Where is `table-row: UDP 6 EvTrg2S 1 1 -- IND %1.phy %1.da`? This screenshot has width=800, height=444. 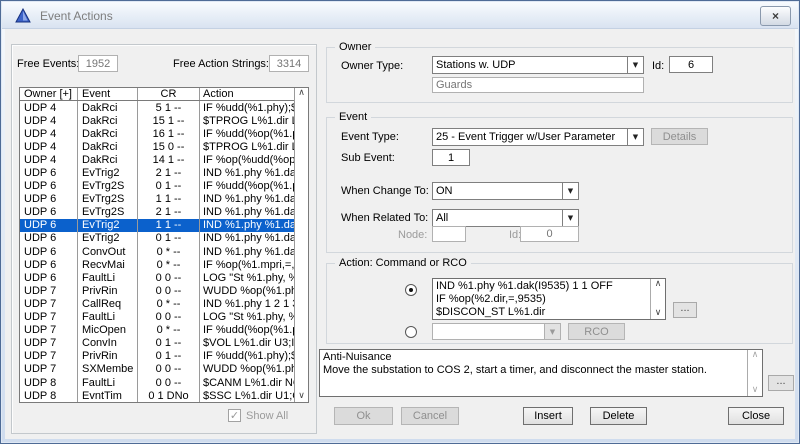 table-row: UDP 6 EvTrg2S 1 1 -- IND %1.phy %1.da is located at coordinates (157, 199).